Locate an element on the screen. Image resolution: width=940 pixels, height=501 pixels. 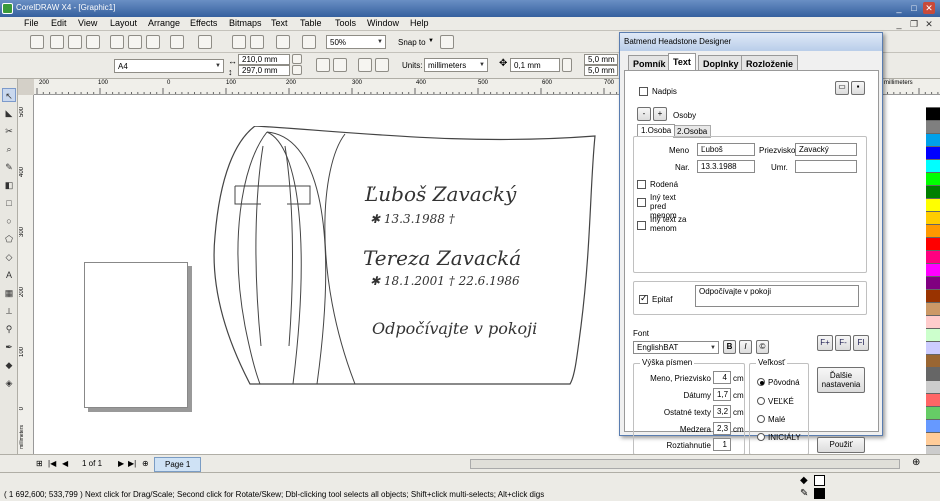
vertical-ruler: 500 400 300 200 100 0 millimeters is located at coordinates (26, 274).